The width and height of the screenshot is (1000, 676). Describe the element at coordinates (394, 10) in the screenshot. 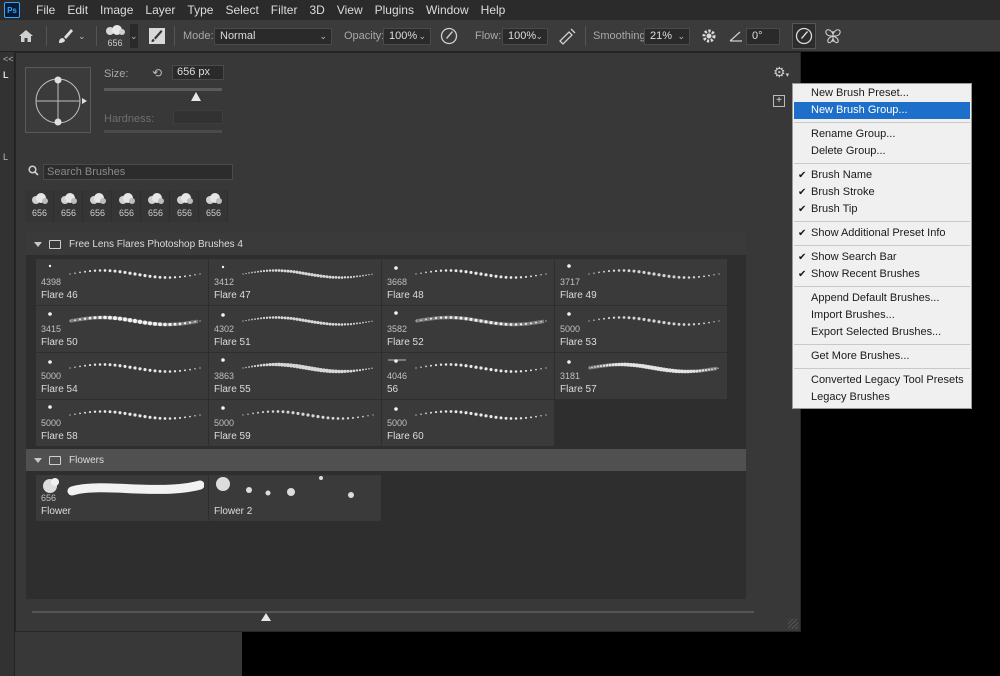

I see `menu-plugins: Plugins` at that location.